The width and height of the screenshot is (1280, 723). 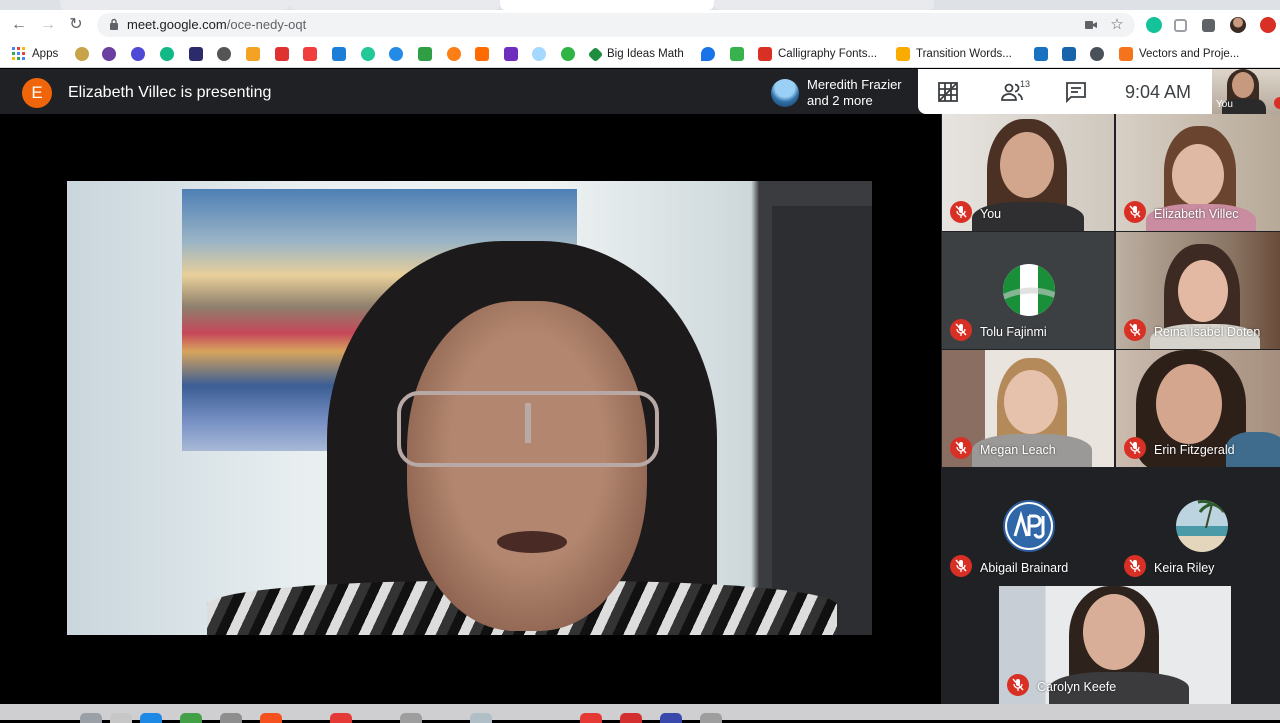 What do you see at coordinates (396, 54) in the screenshot?
I see `bookmark-icon-infinity` at bounding box center [396, 54].